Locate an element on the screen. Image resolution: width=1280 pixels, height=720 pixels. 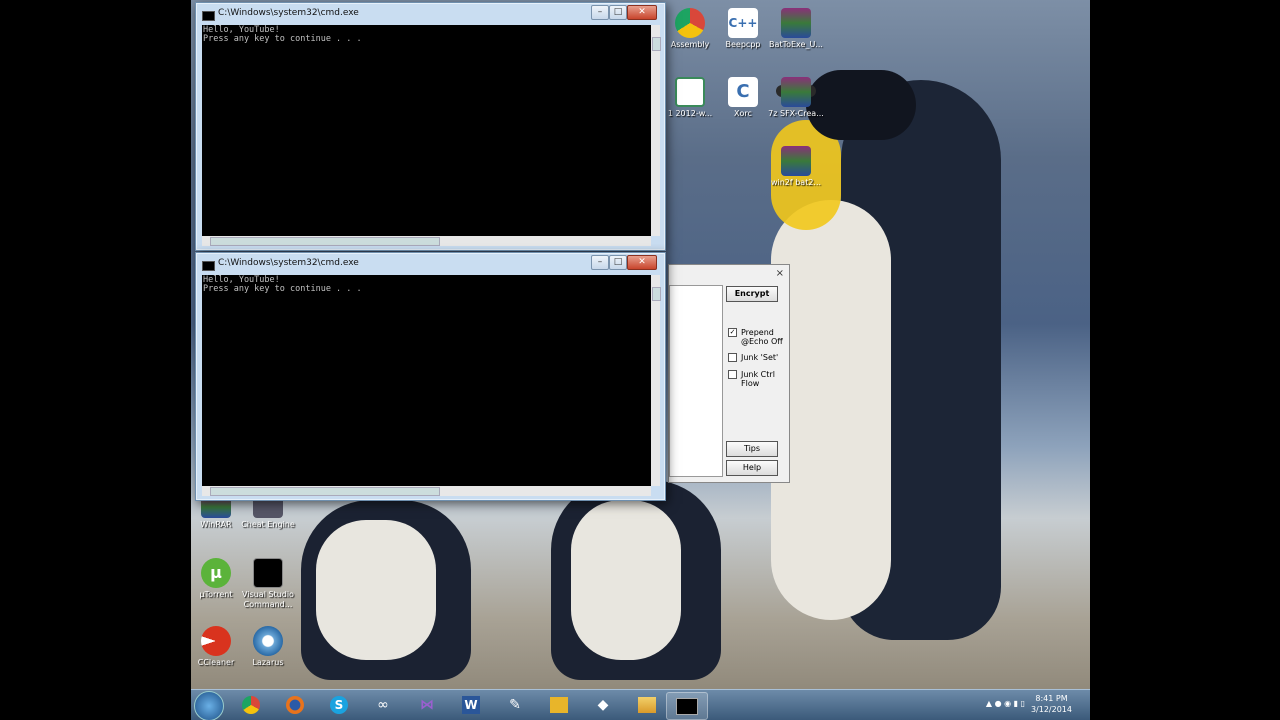
option-label: Junk 'Set' is located at coordinates (760, 357).